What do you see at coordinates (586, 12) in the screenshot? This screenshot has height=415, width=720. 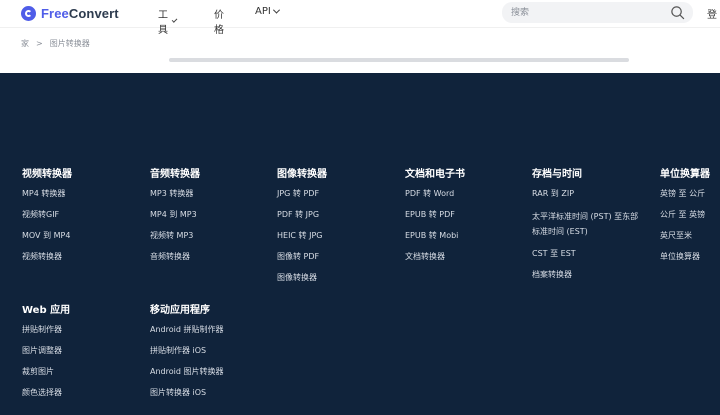 I see `search-input` at bounding box center [586, 12].